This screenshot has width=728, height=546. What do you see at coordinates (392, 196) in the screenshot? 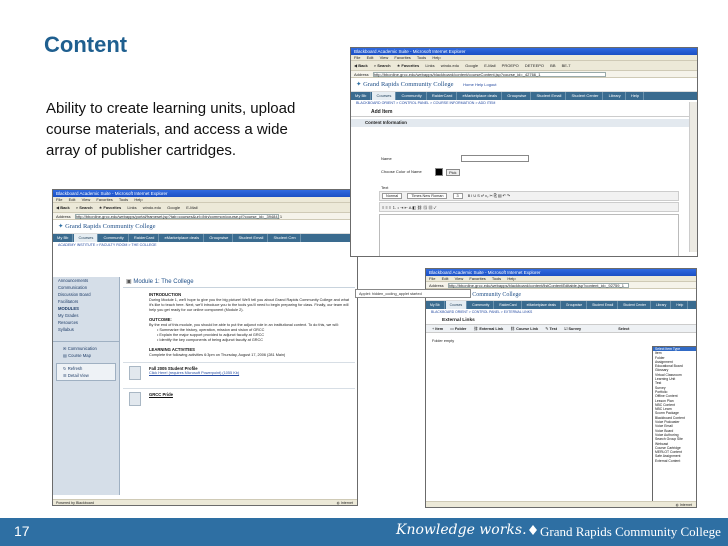
I see `style-select: Normal` at bounding box center [392, 196].